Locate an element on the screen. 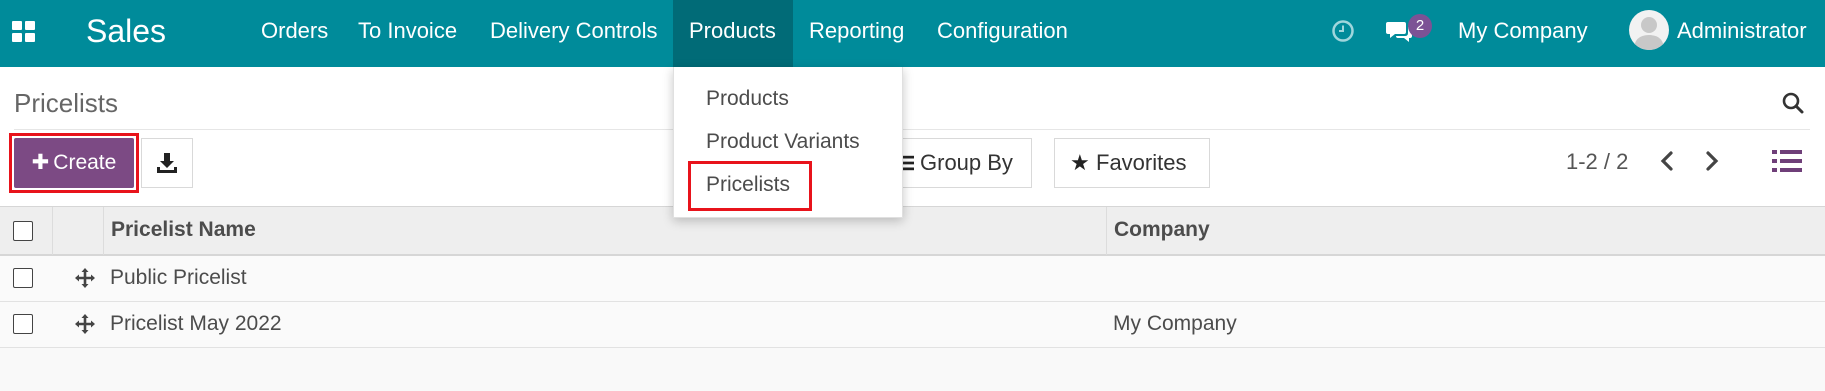  export-button is located at coordinates (167, 163).